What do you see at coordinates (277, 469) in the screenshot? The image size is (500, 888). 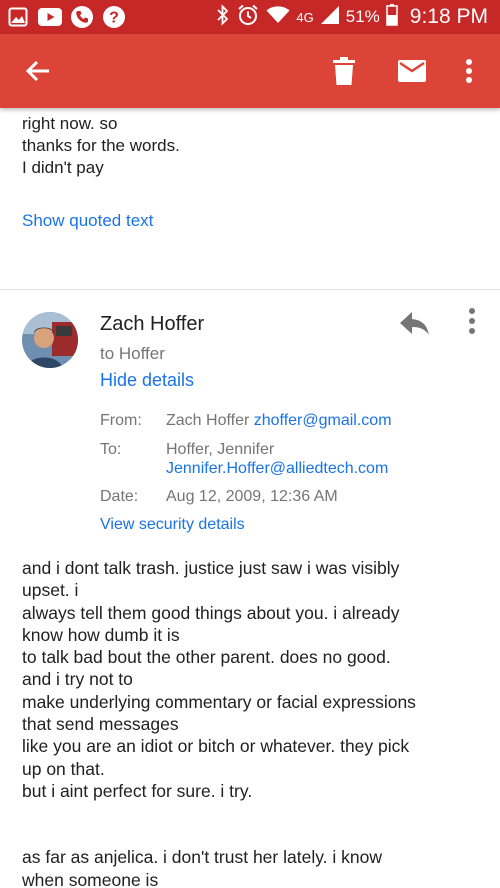 I see `to-email-link: Jennifer.Hoffer@alliedtech.com` at bounding box center [277, 469].